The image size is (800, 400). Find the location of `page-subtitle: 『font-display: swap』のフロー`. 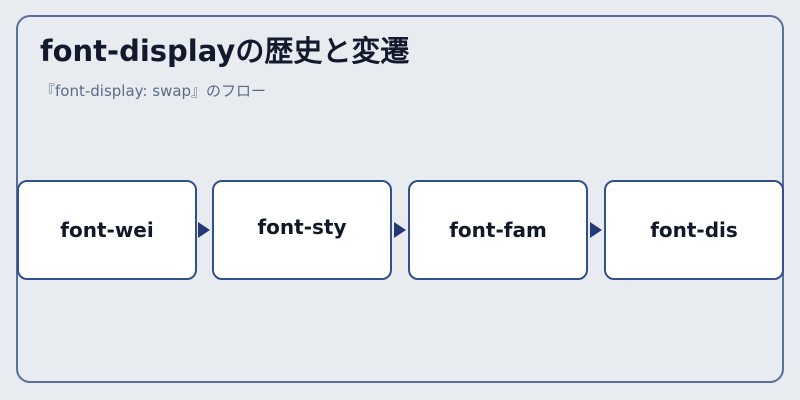

page-subtitle: 『font-display: swap』のフロー is located at coordinates (153, 91).